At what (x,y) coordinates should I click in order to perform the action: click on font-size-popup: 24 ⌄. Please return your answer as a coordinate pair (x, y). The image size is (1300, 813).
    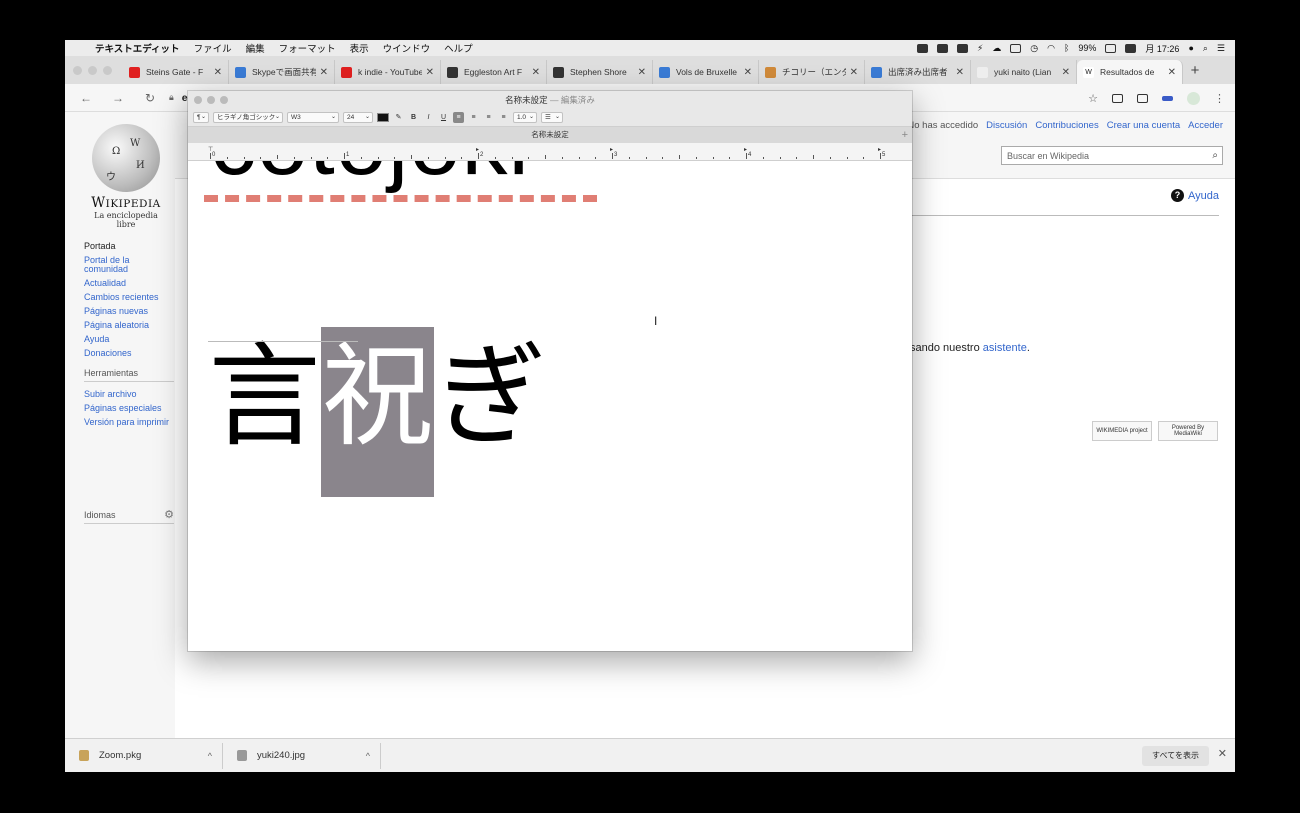
    Looking at the image, I should click on (358, 117).